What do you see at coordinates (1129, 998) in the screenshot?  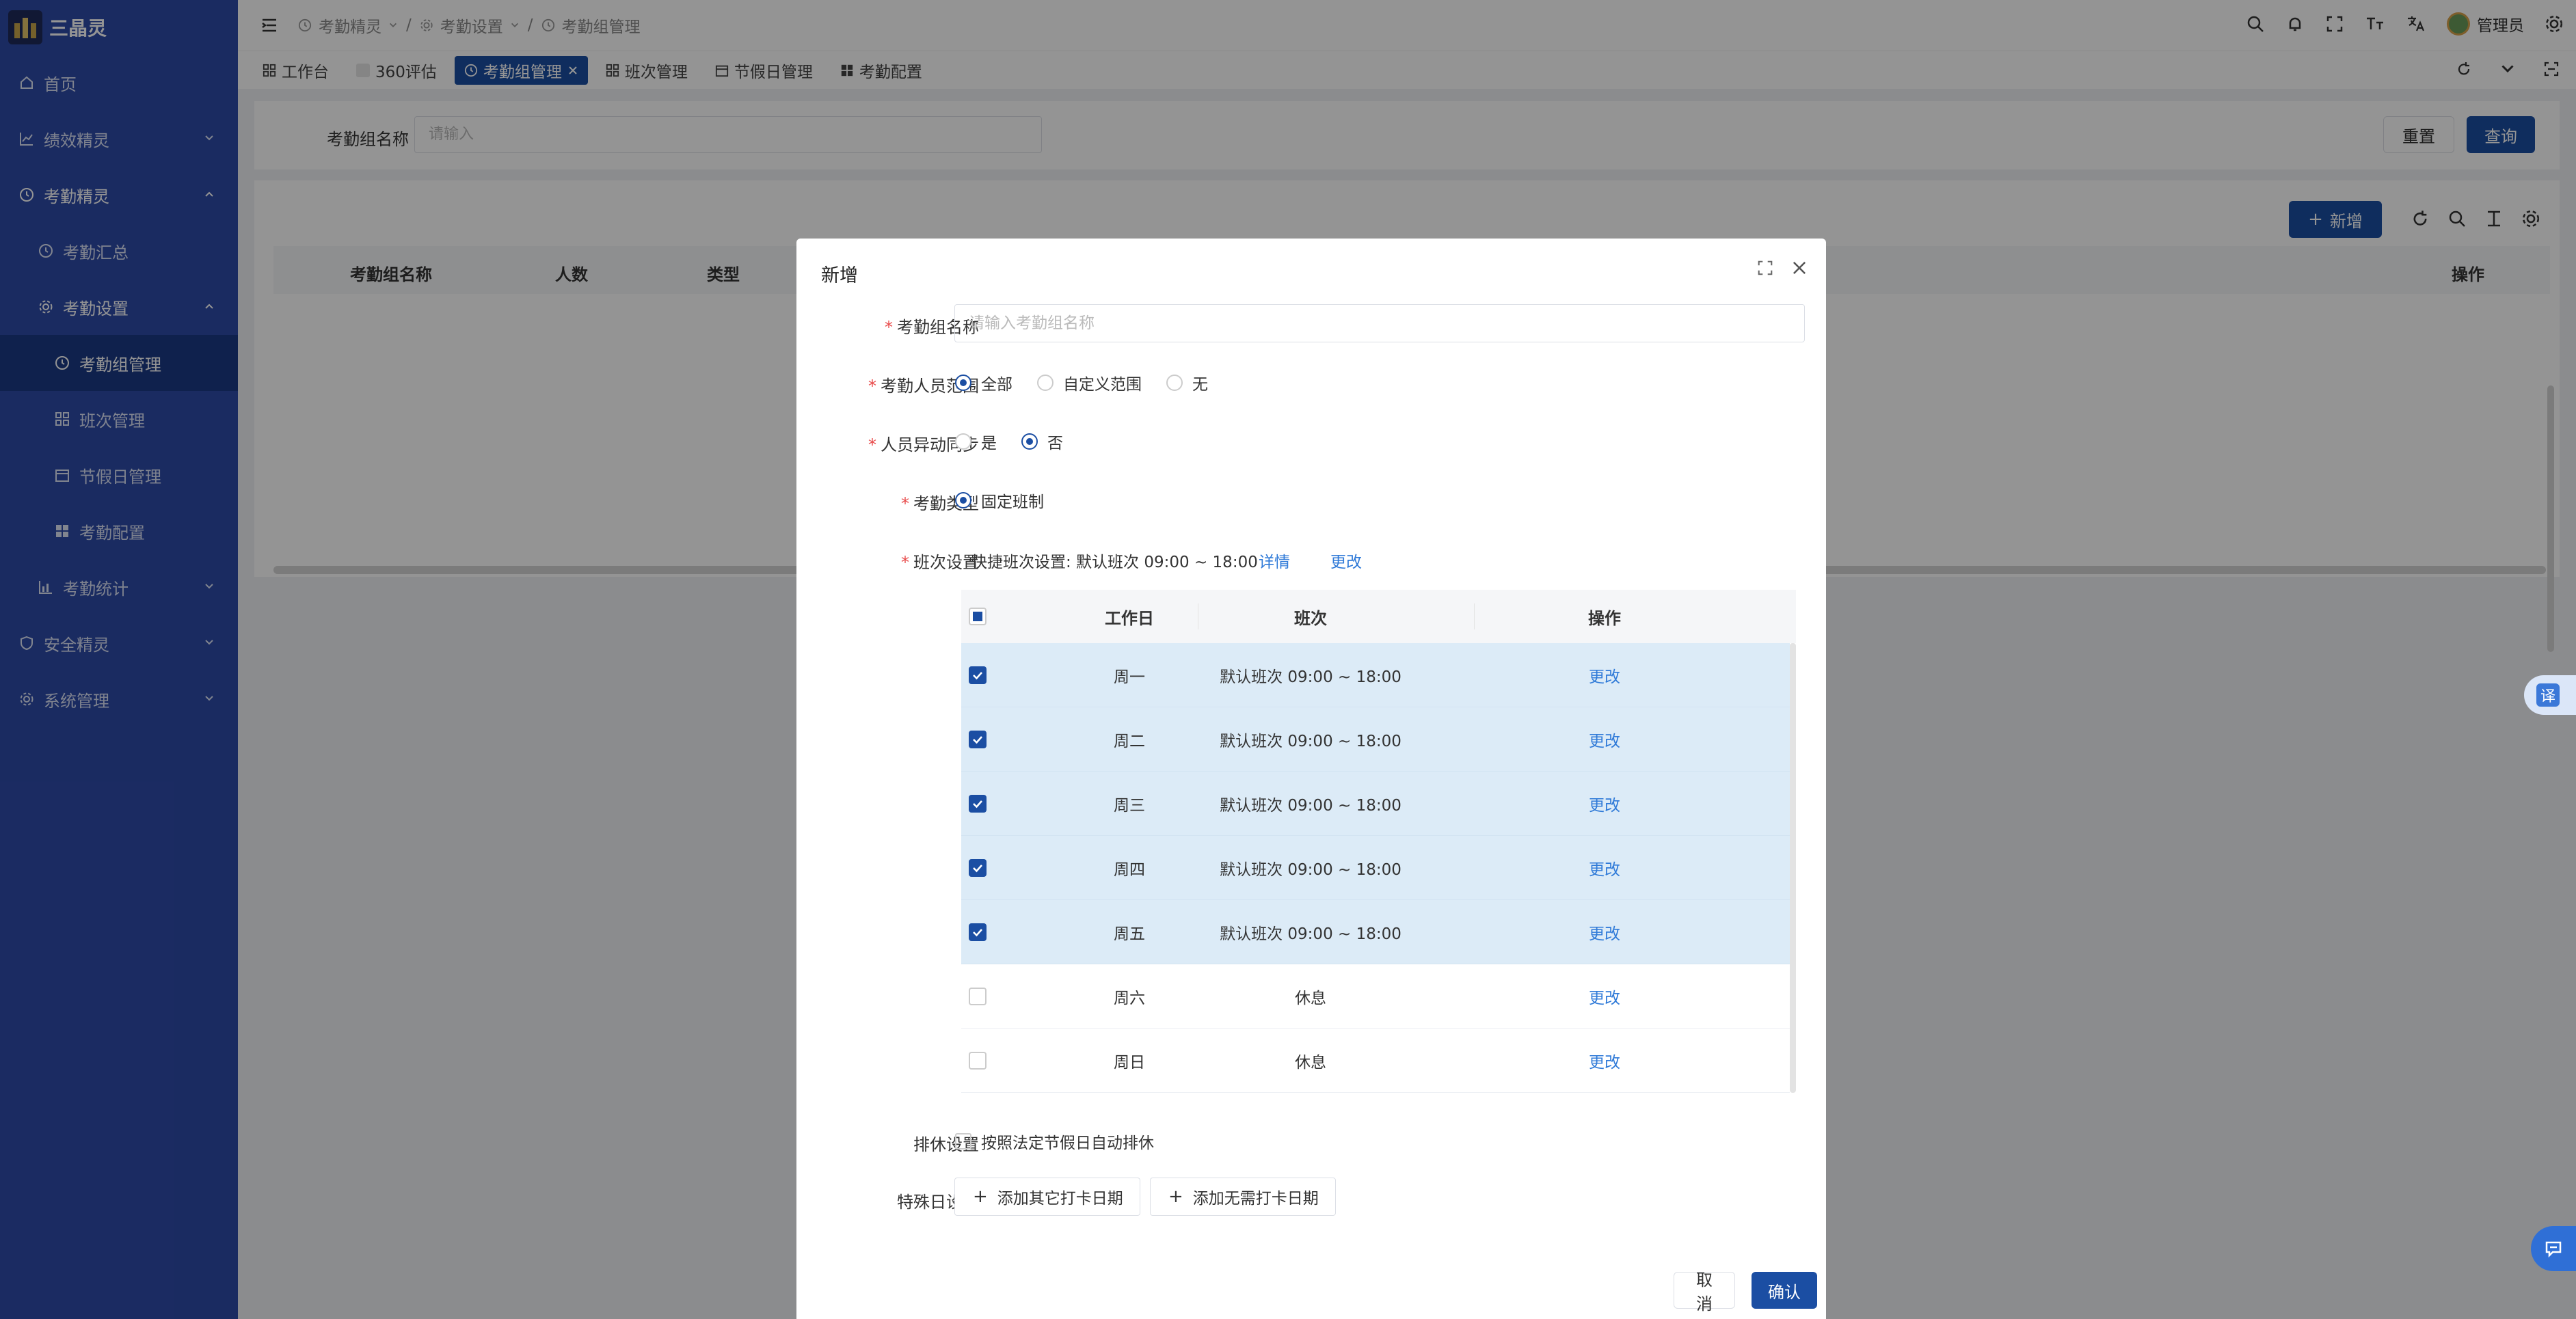 I see `day-cell: 周六` at bounding box center [1129, 998].